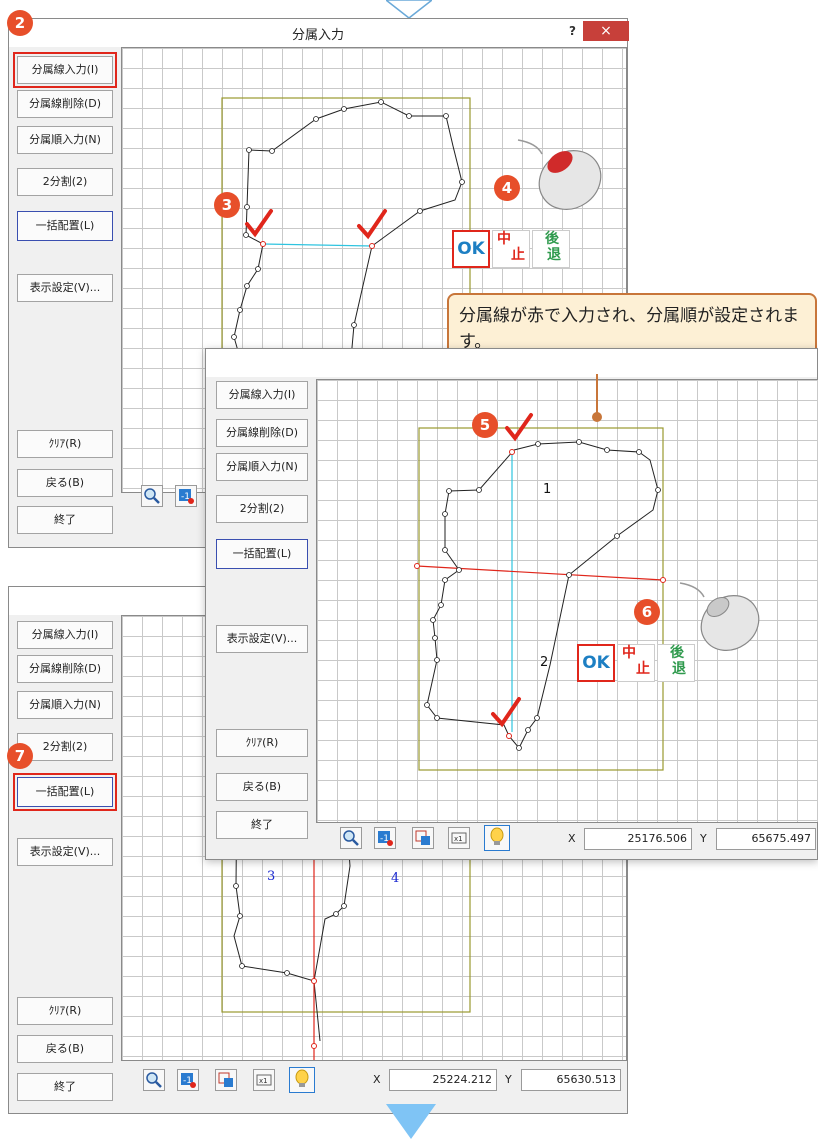 This screenshot has height=1139, width=818. Describe the element at coordinates (395, 878) in the screenshot. I see `parcel-label-4: 4` at that location.